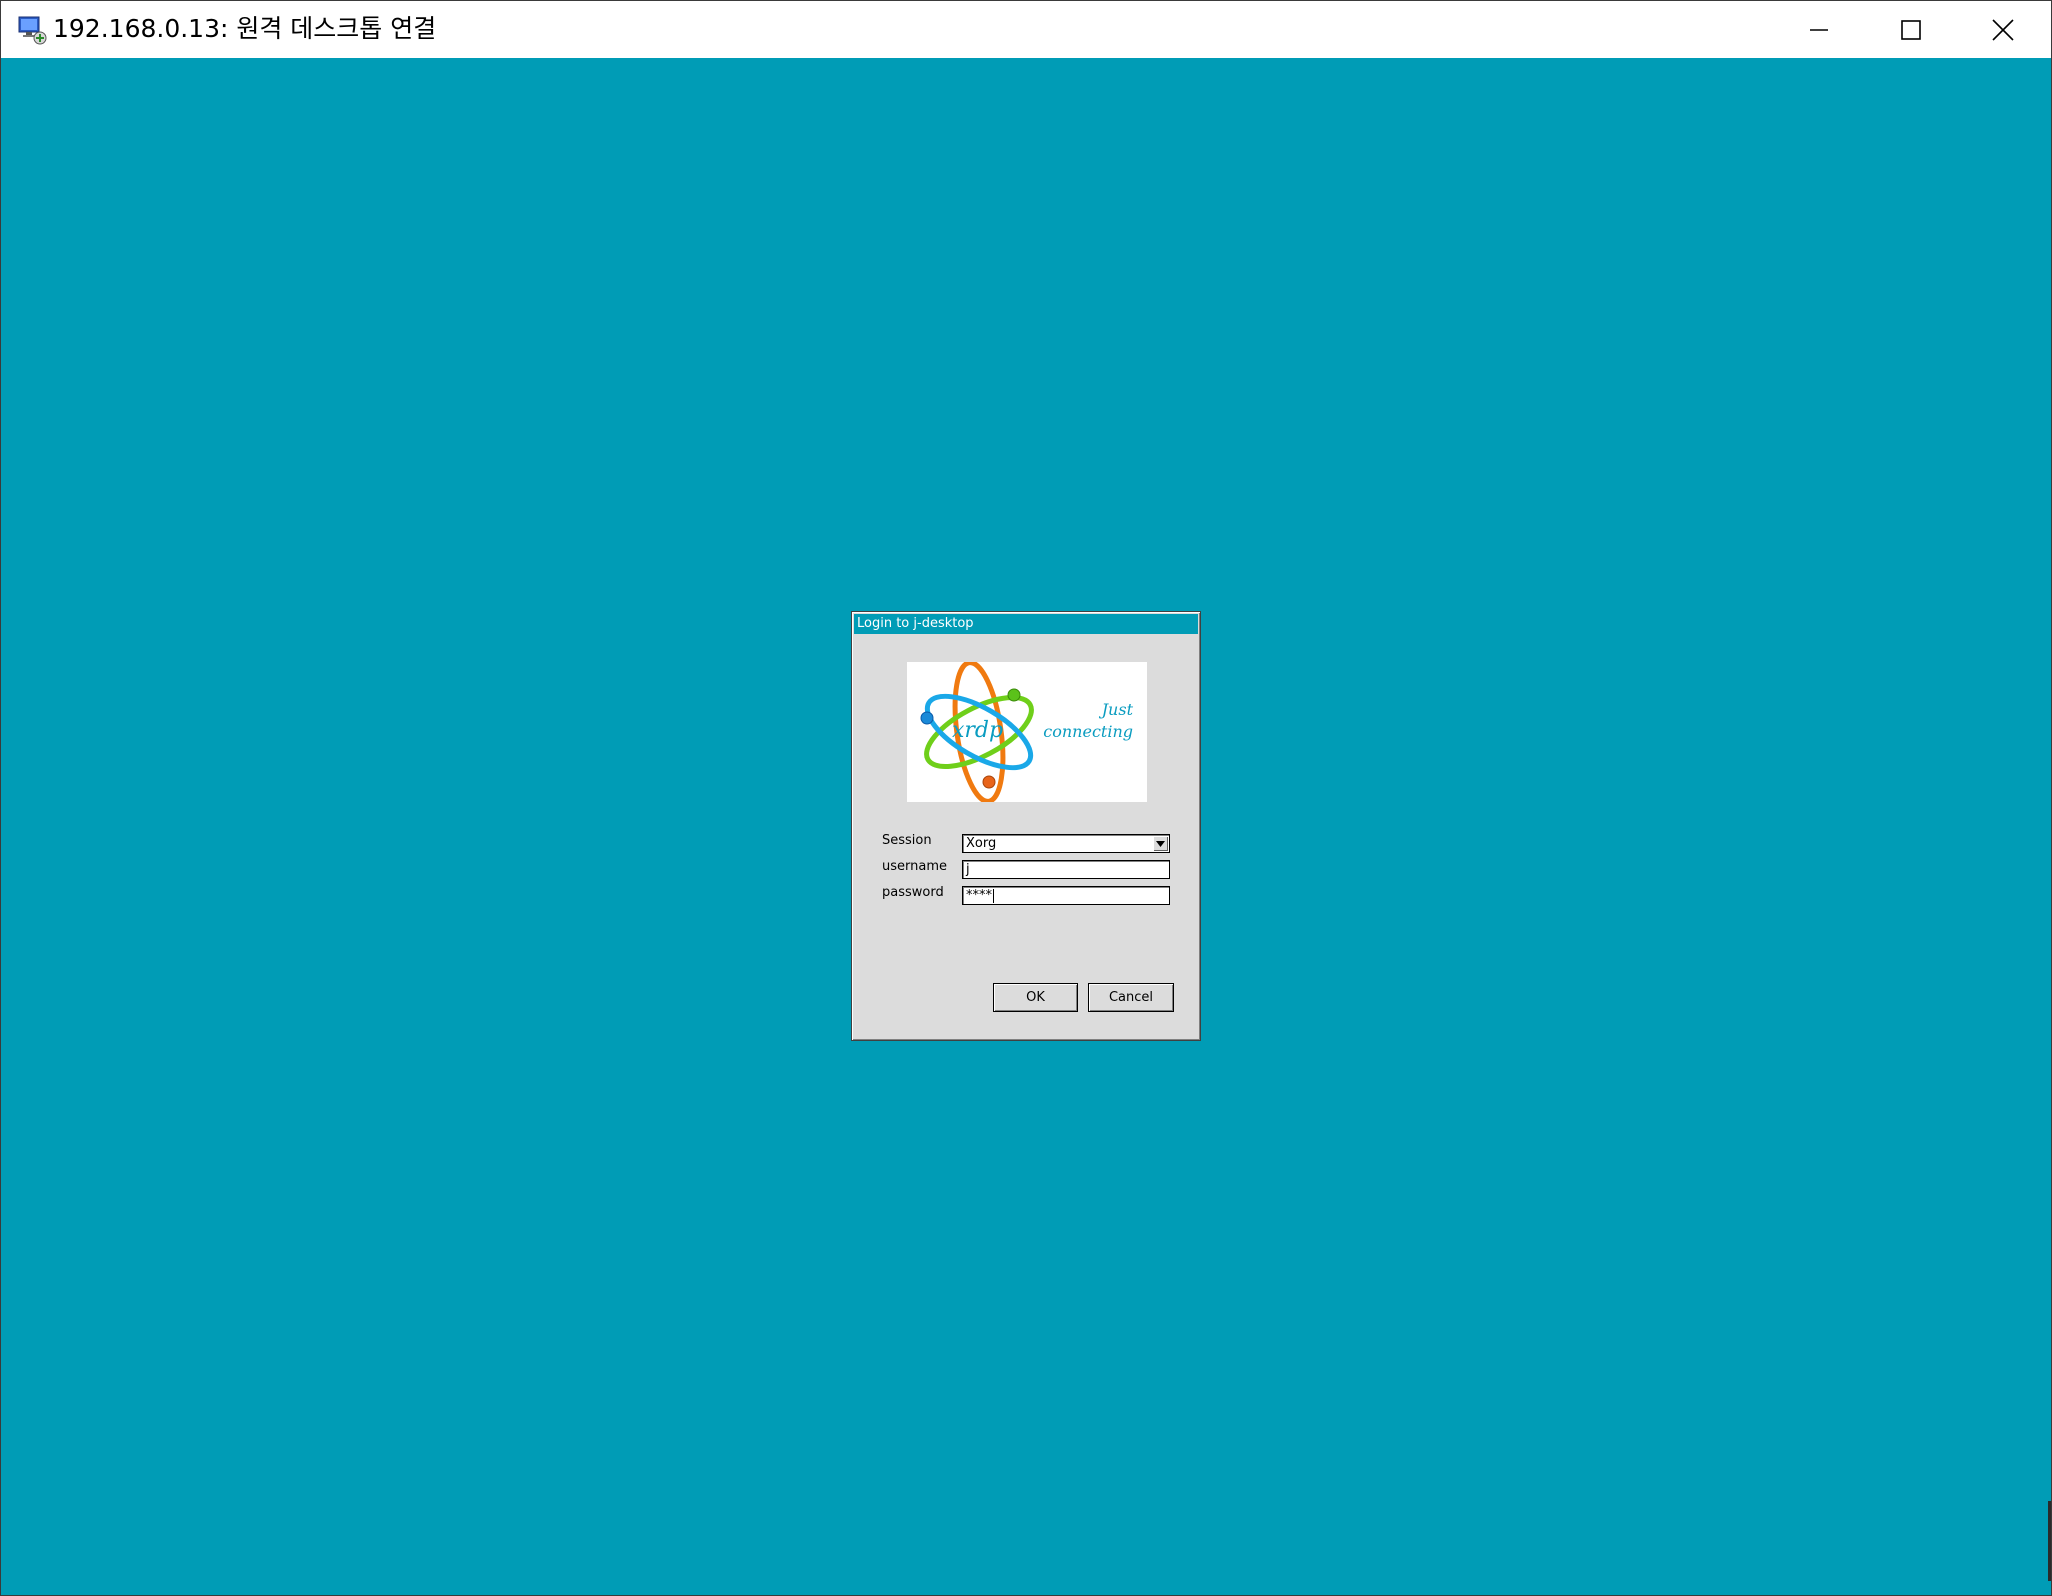  I want to click on session-select: Xorg, so click(1066, 843).